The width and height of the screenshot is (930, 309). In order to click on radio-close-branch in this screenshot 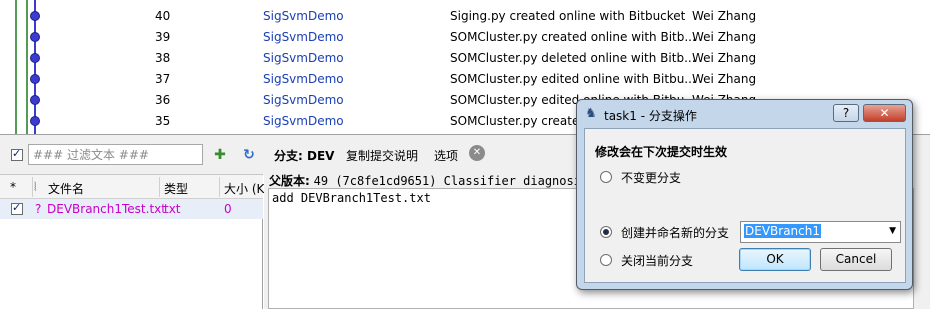, I will do `click(606, 260)`.